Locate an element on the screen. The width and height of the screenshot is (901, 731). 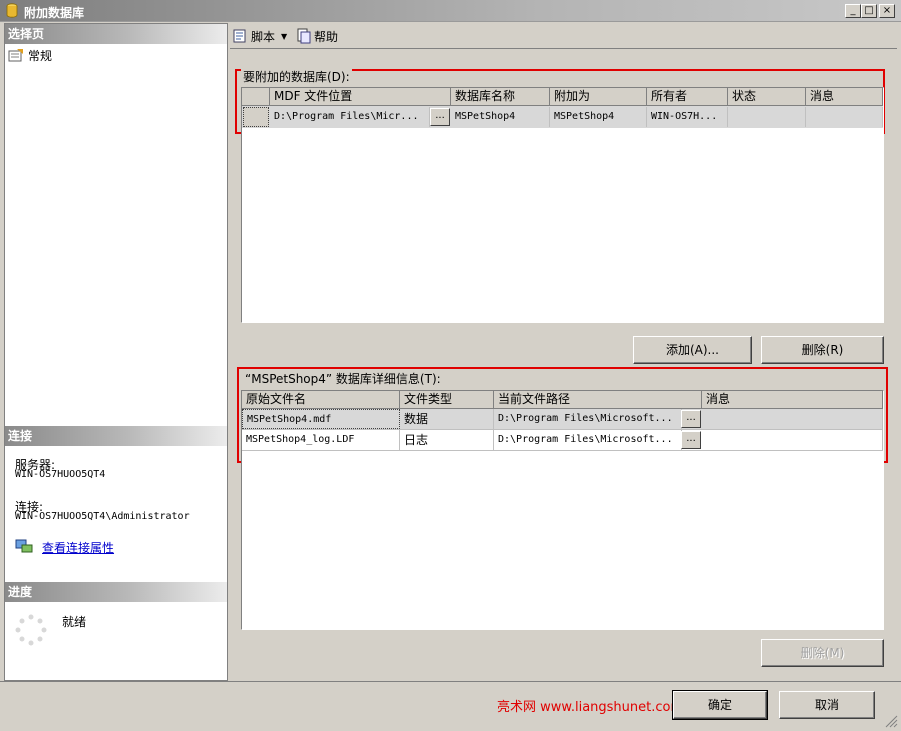
chevron-down-icon: ▼ is located at coordinates (284, 36).